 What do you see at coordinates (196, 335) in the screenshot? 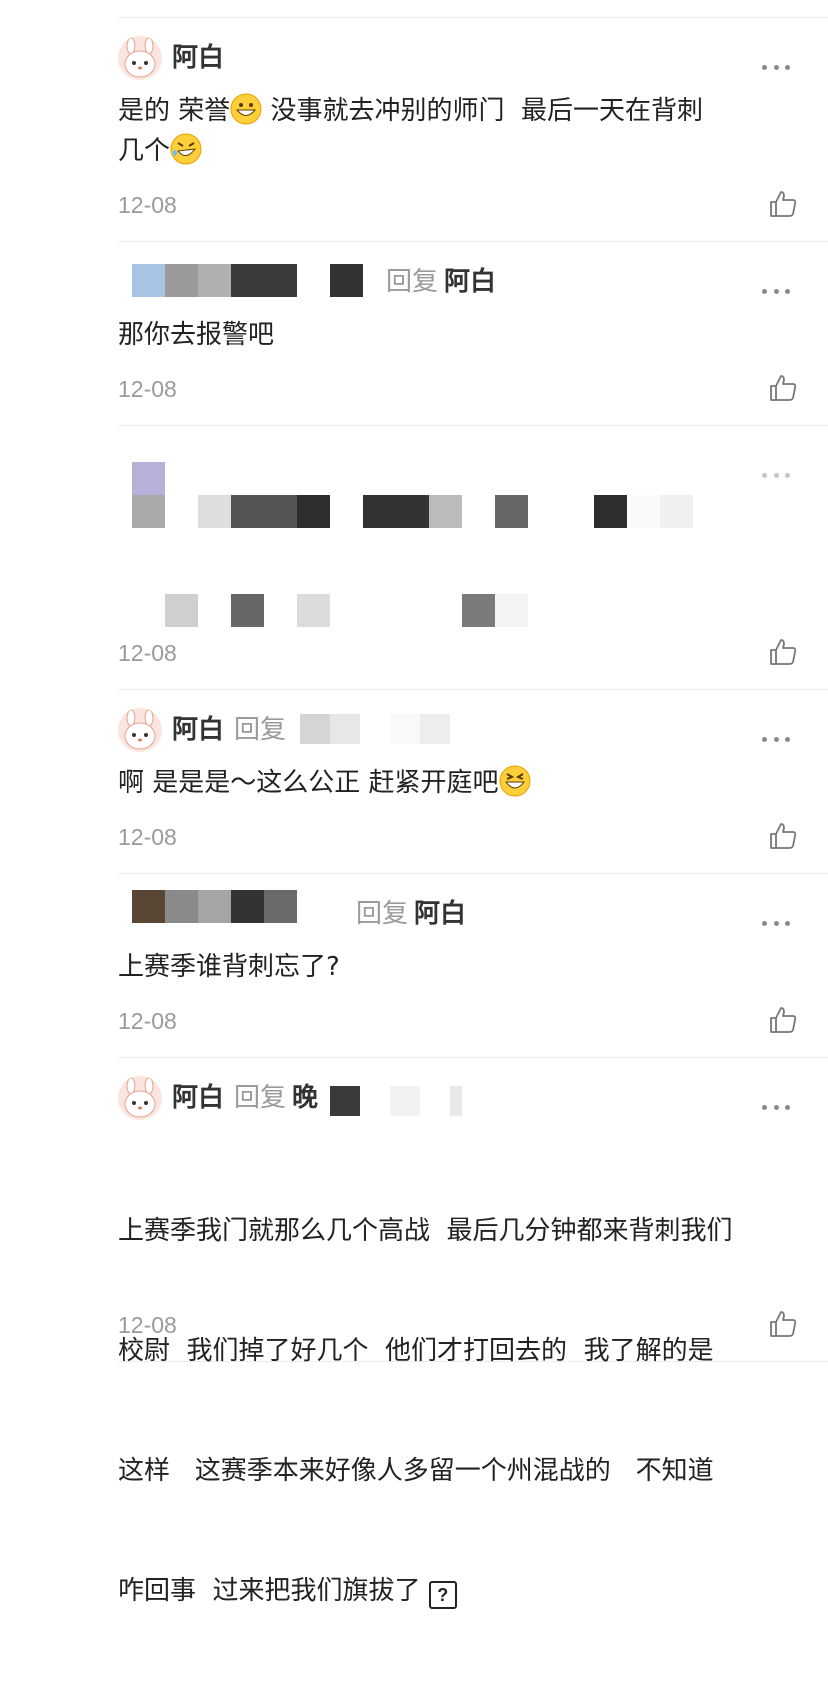
I see `comment-text: 那你去报警吧` at bounding box center [196, 335].